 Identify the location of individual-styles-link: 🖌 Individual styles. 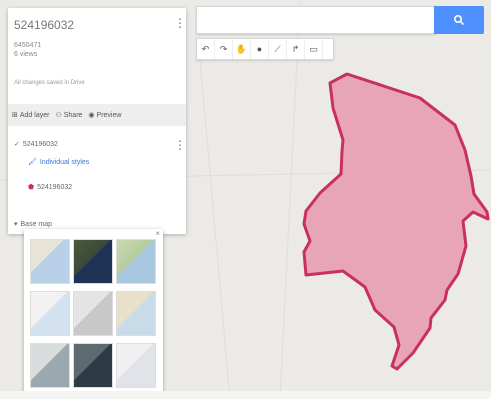
(59, 162).